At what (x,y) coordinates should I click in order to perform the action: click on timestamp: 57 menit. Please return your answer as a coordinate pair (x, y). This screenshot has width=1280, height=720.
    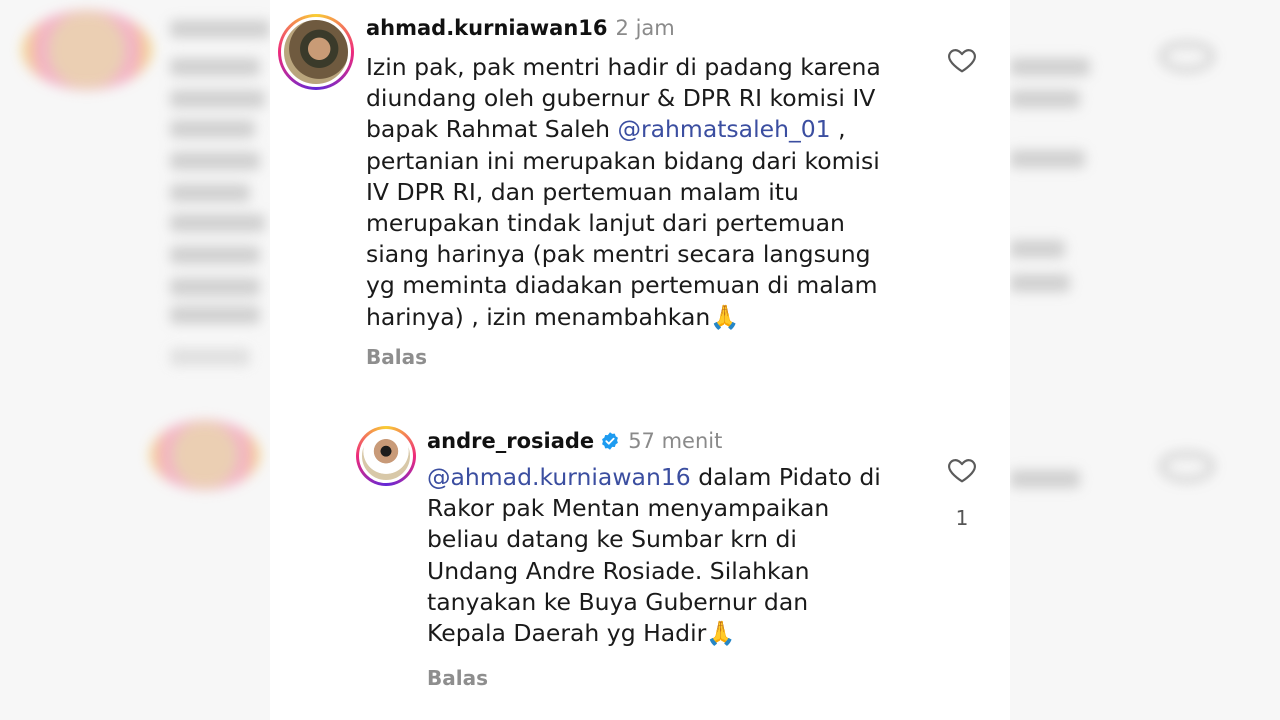
    Looking at the image, I should click on (675, 441).